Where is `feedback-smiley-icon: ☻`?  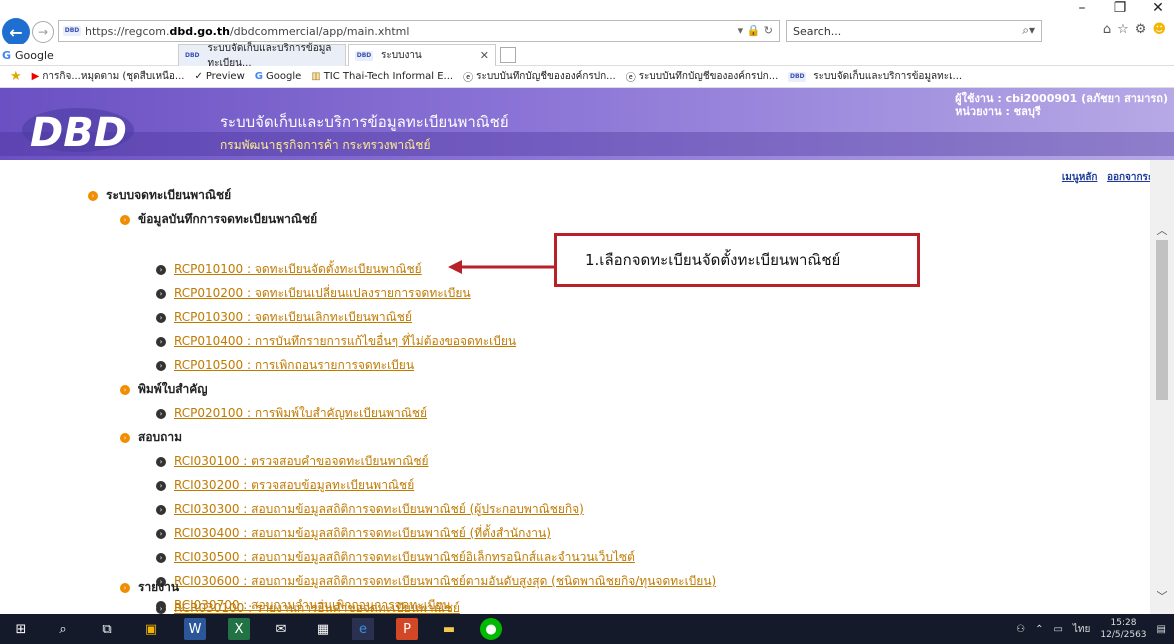 feedback-smiley-icon: ☻ is located at coordinates (1159, 29).